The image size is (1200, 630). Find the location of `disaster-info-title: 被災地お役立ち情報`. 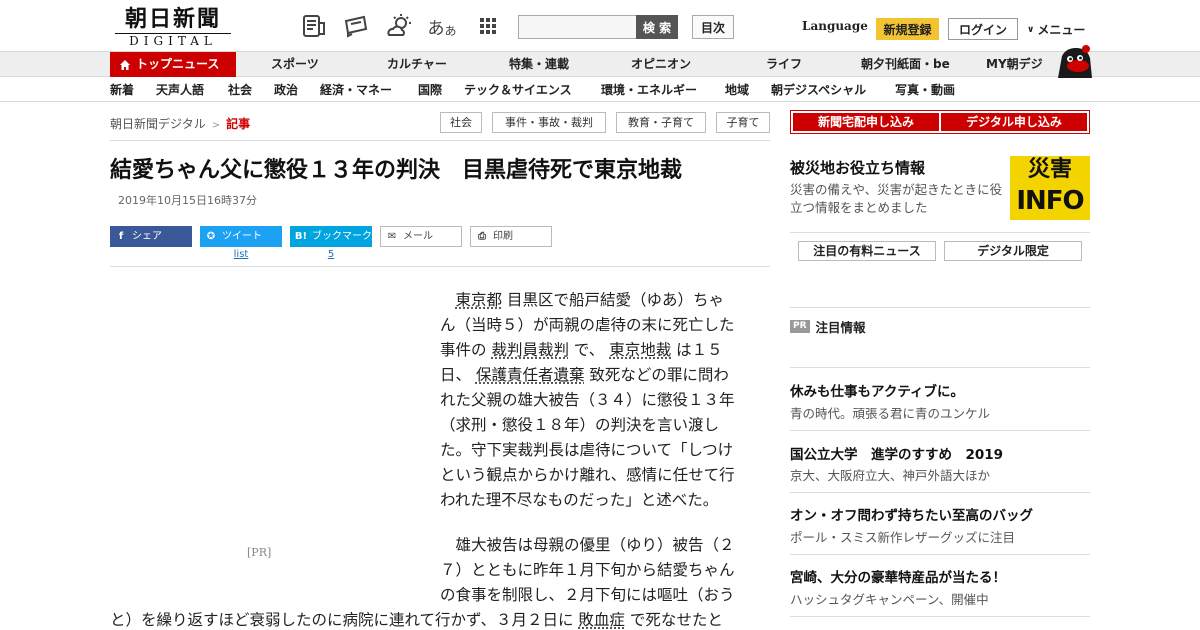

disaster-info-title: 被災地お役立ち情報 is located at coordinates (857, 167).